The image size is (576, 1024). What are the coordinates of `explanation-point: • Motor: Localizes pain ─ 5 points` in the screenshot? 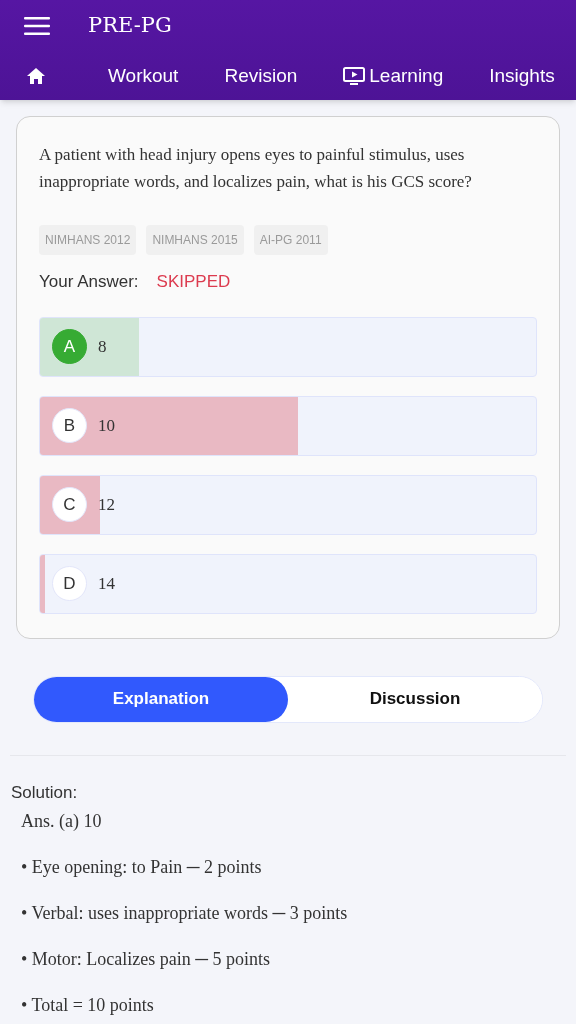 It's located at (146, 959).